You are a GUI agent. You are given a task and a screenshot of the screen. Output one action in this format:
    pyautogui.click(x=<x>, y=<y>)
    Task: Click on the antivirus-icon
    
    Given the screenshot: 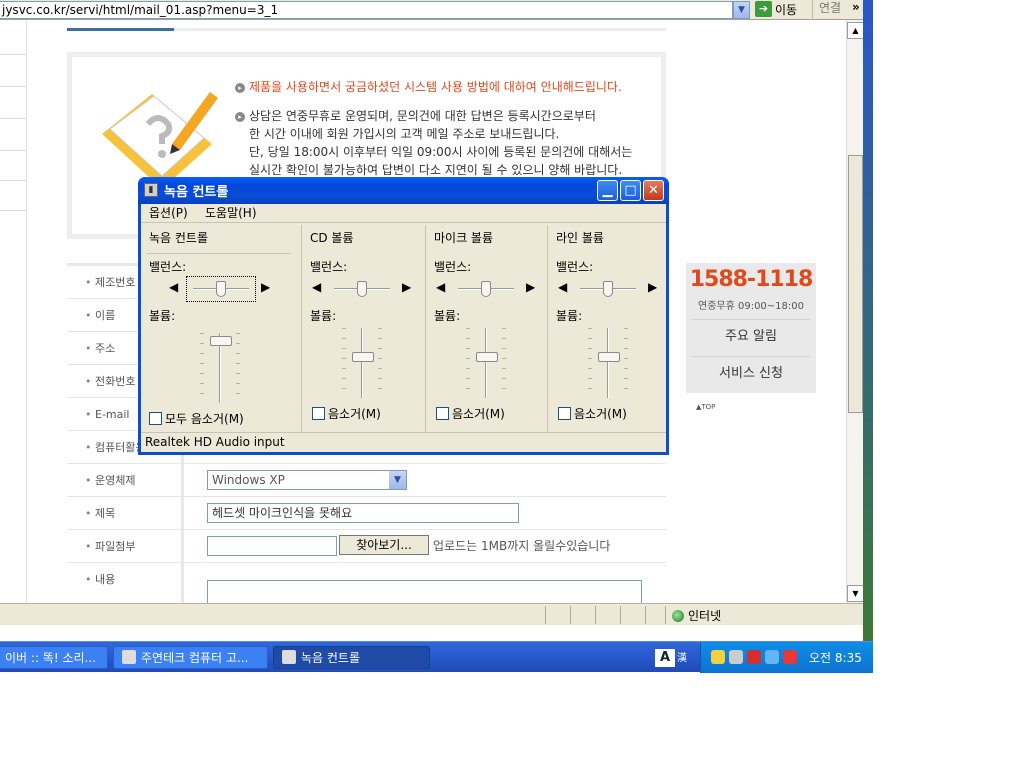 What is the action you would take?
    pyautogui.click(x=790, y=657)
    